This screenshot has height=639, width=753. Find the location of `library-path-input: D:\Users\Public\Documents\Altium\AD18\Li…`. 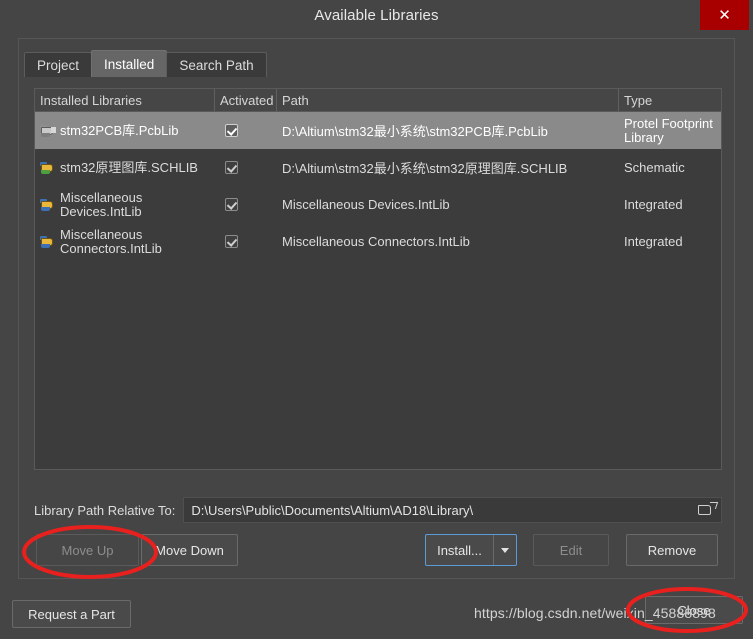

library-path-input: D:\Users\Public\Documents\Altium\AD18\Li… is located at coordinates (452, 510).